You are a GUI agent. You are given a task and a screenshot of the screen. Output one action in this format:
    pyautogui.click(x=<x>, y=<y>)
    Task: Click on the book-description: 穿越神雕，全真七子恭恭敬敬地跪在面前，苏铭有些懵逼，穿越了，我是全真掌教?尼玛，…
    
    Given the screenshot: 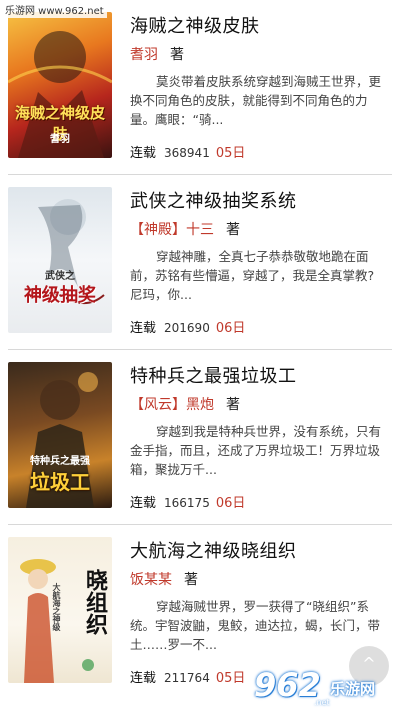 What is the action you would take?
    pyautogui.click(x=252, y=275)
    